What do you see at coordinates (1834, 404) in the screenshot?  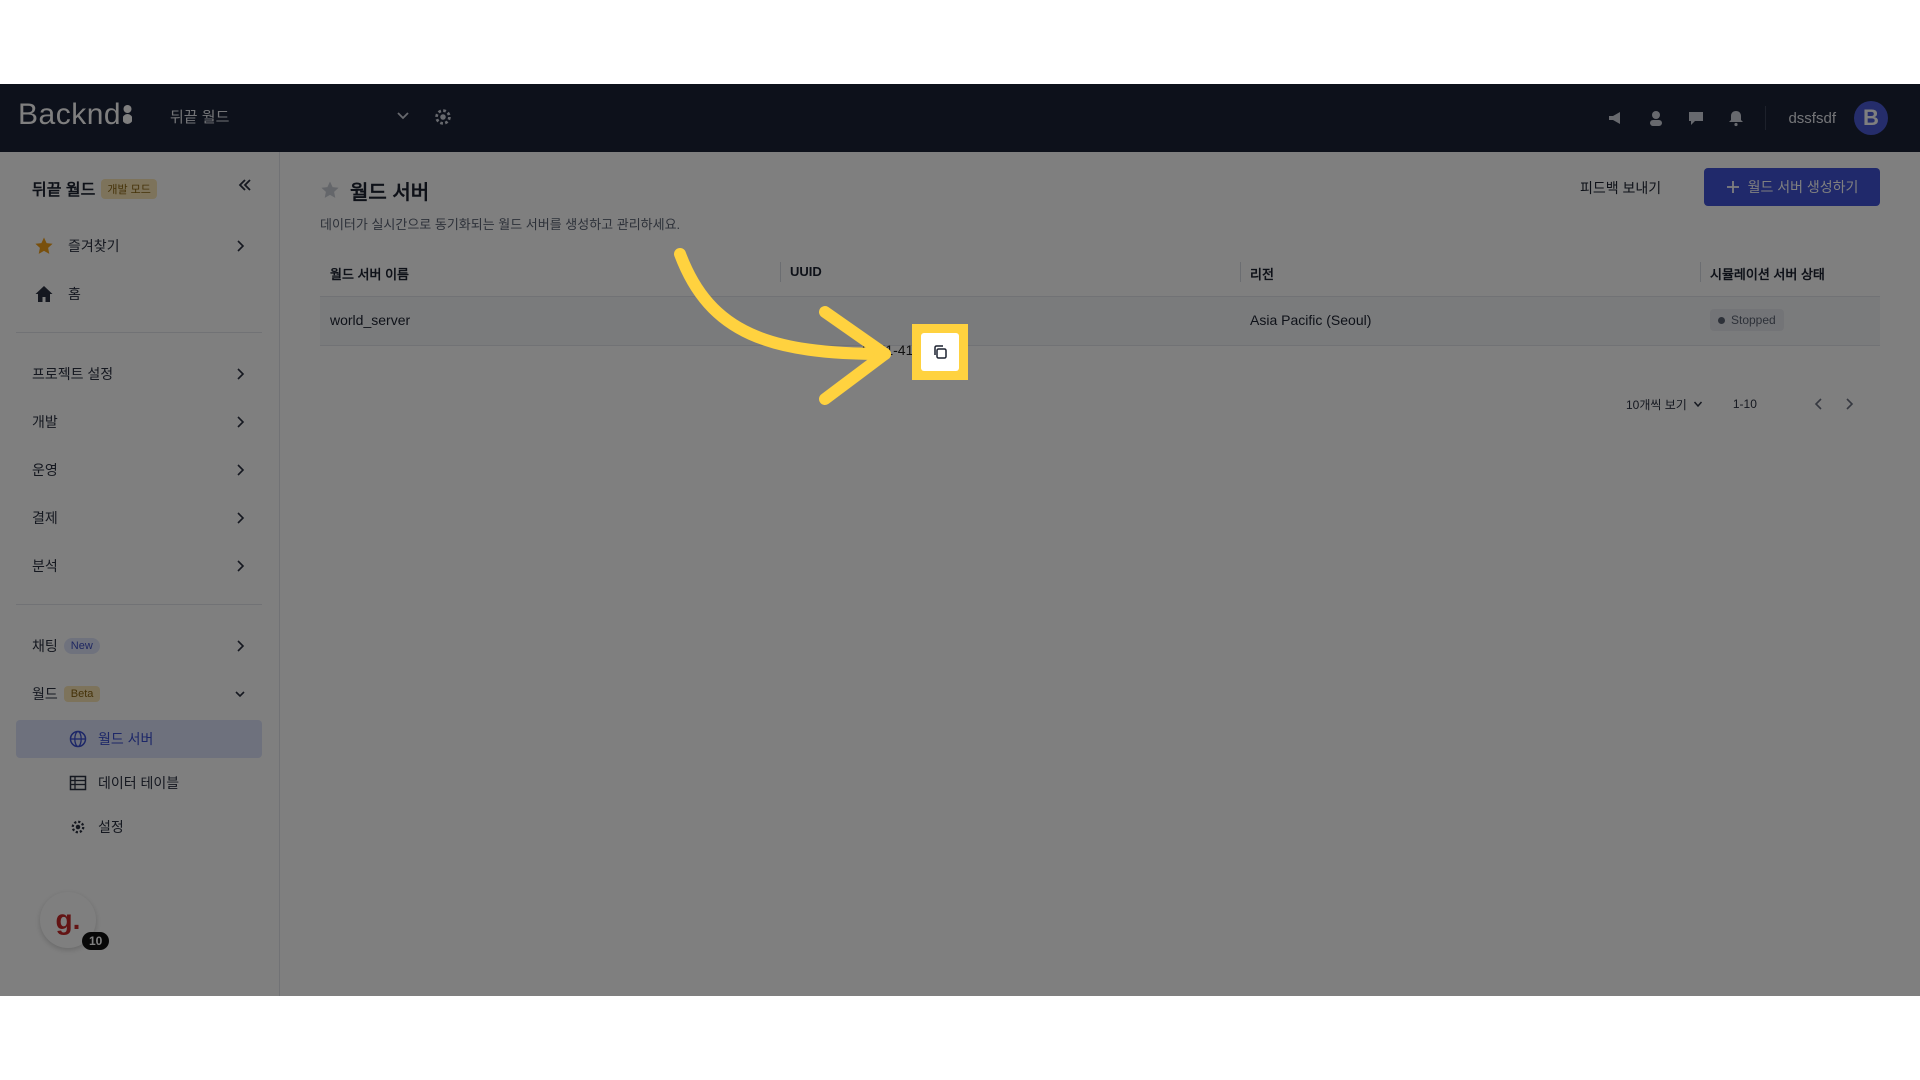 I see `page-nav` at bounding box center [1834, 404].